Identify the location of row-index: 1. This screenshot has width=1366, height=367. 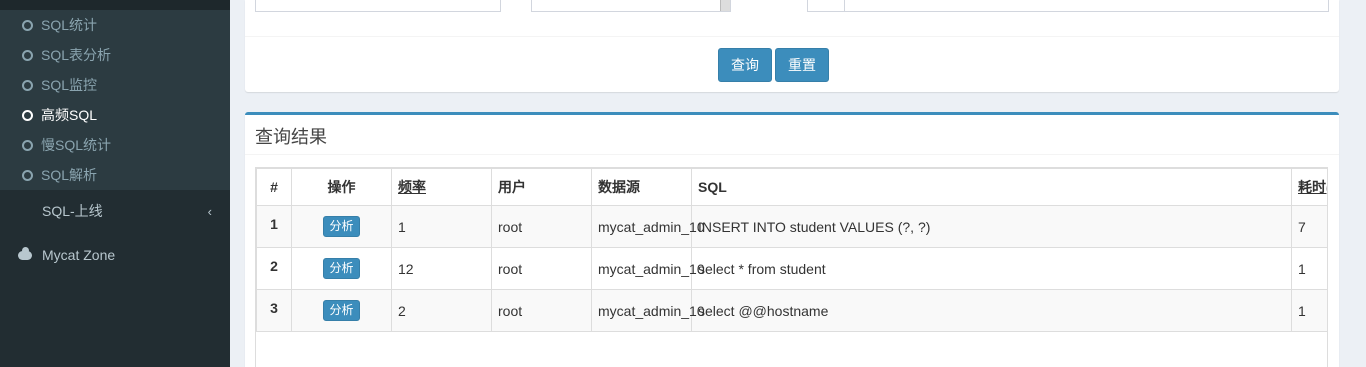
(274, 226).